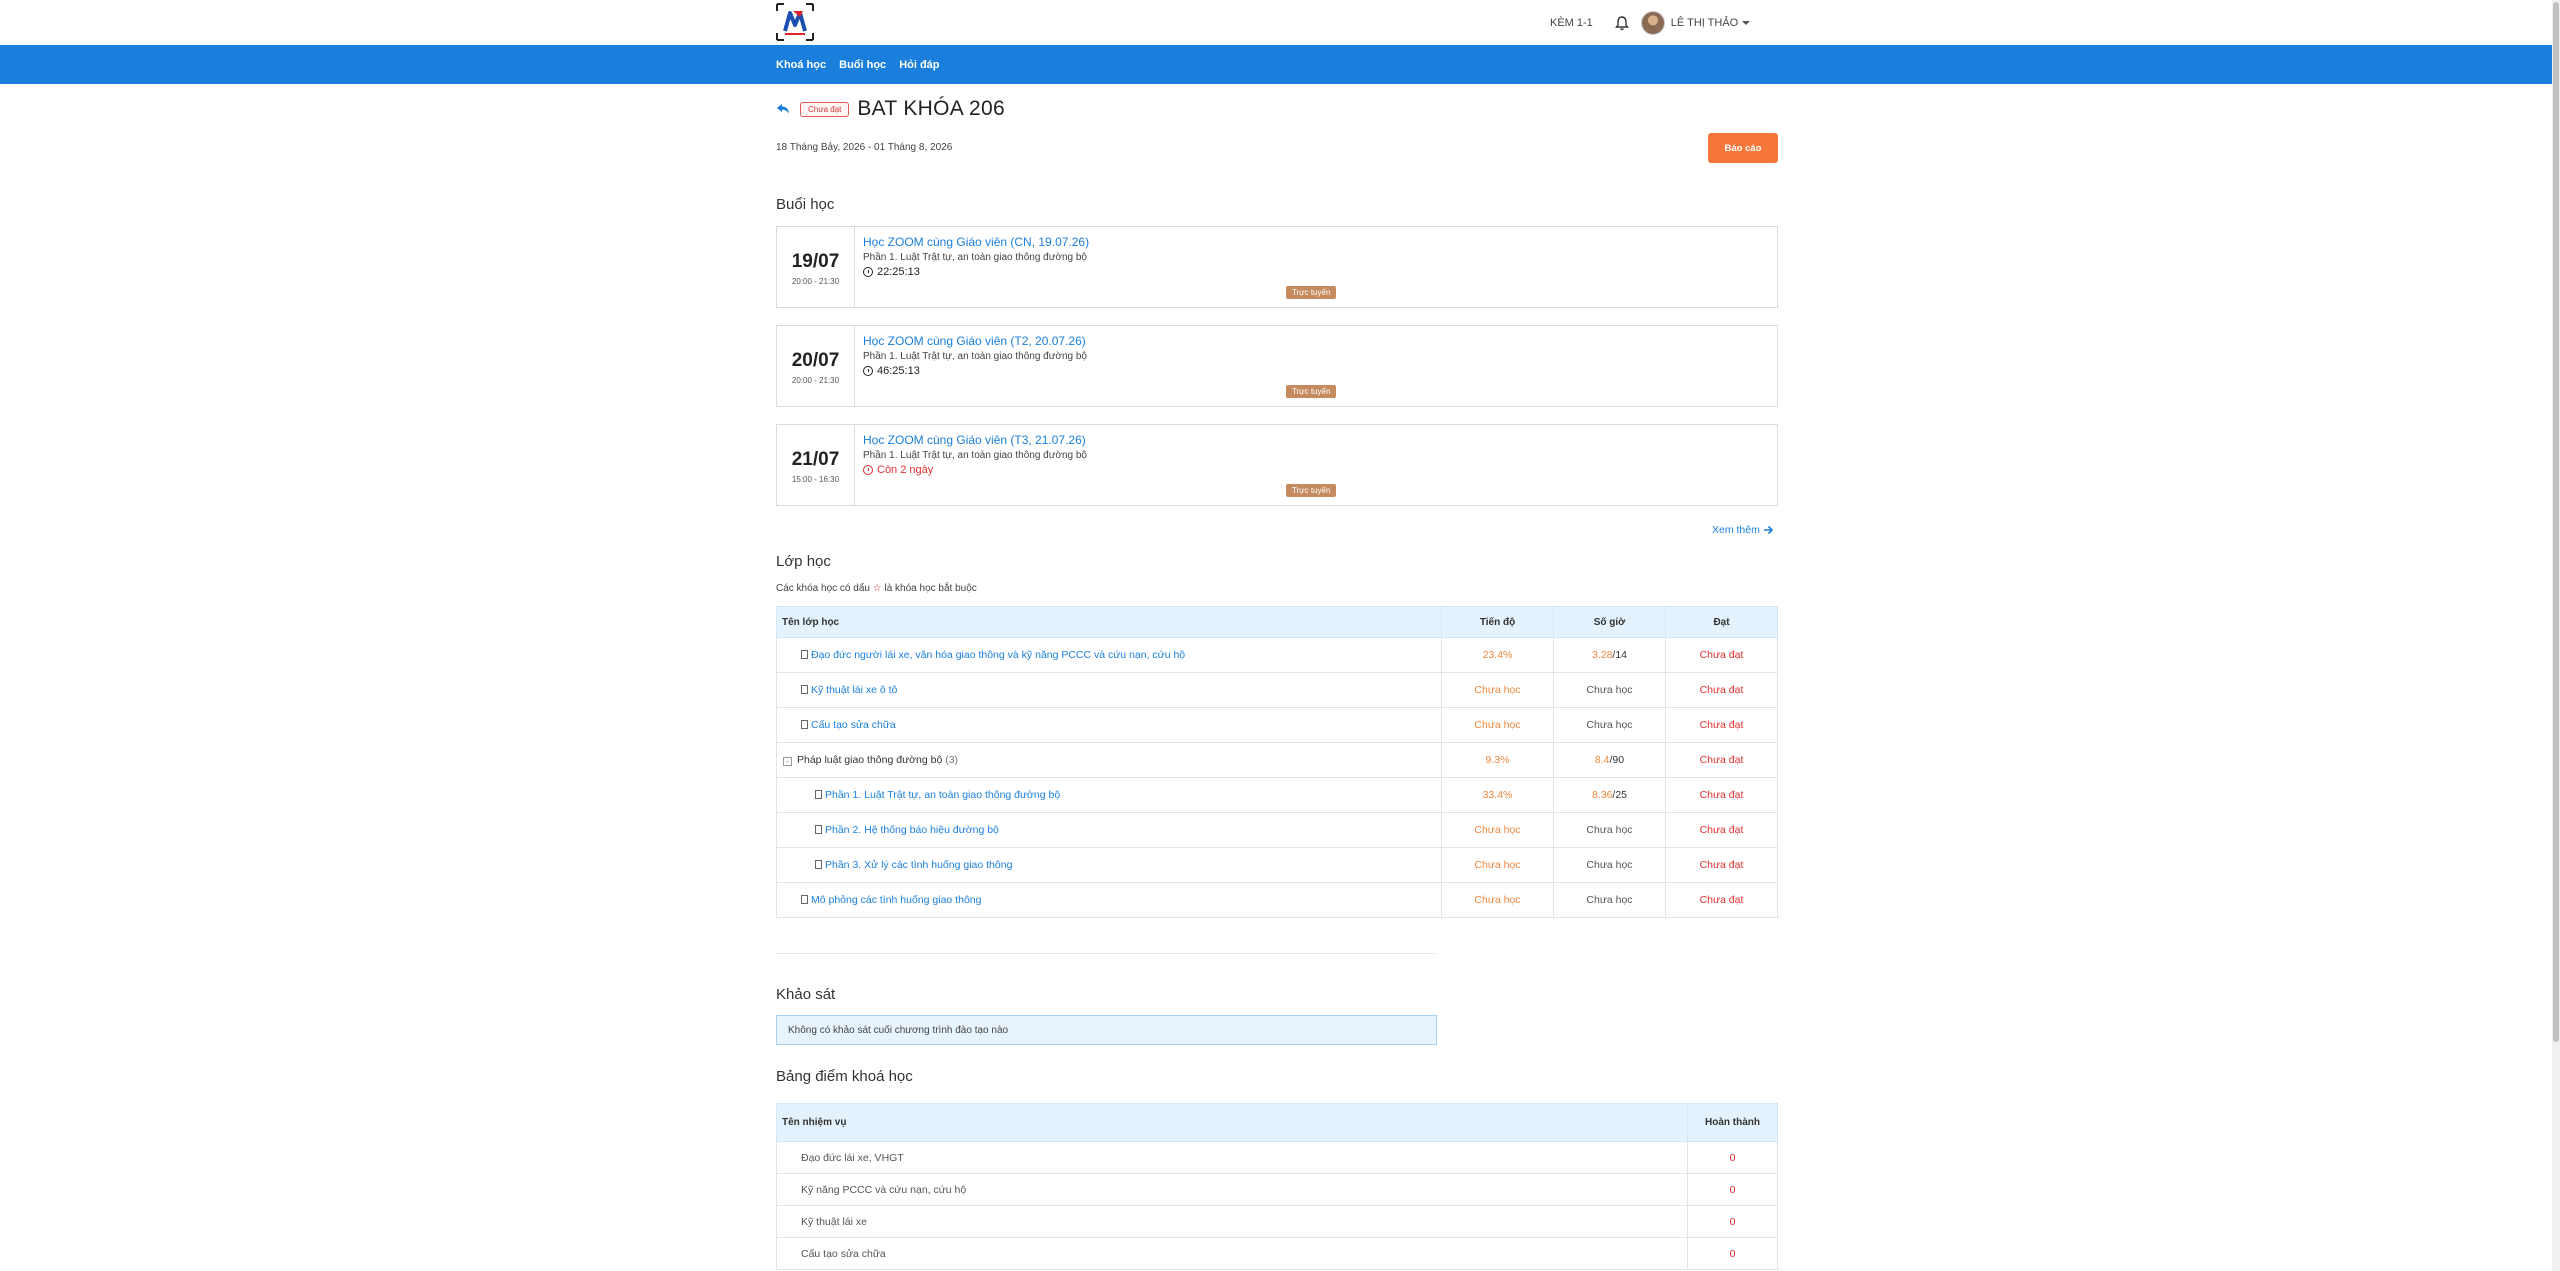  I want to click on user-name: LÊ THỊ THẢO, so click(1704, 23).